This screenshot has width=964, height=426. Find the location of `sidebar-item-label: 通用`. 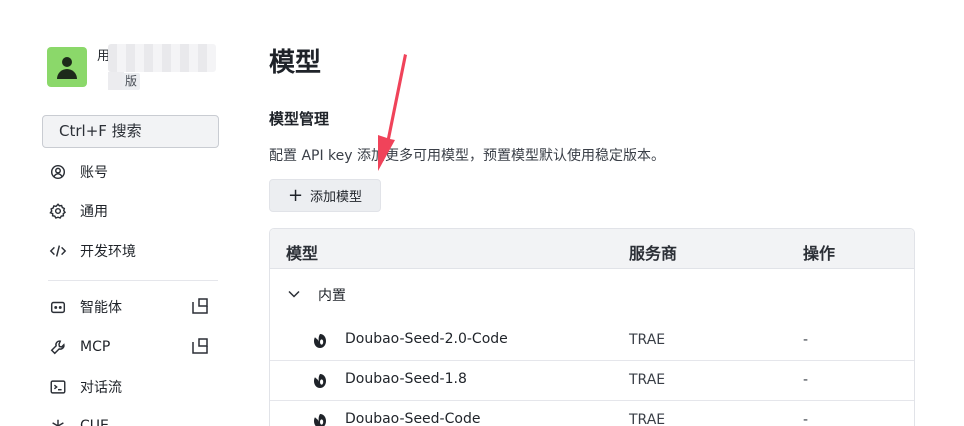

sidebar-item-label: 通用 is located at coordinates (94, 212).